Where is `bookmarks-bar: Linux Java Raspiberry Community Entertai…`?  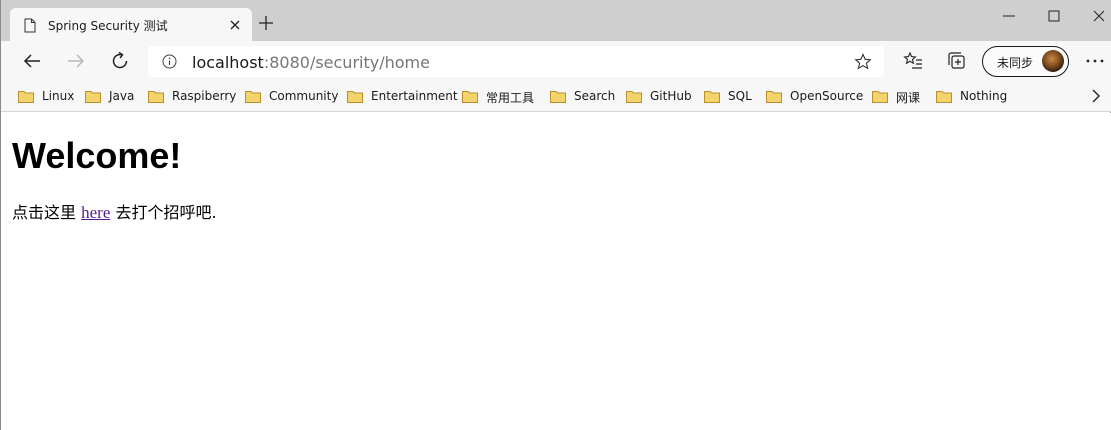 bookmarks-bar: Linux Java Raspiberry Community Entertai… is located at coordinates (556, 97).